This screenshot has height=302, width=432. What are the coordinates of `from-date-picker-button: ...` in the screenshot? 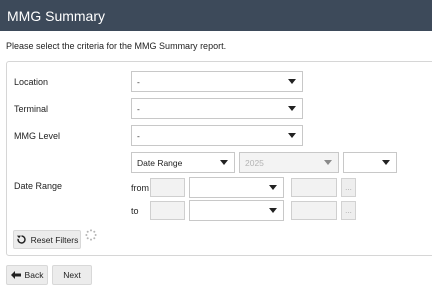 It's located at (348, 187).